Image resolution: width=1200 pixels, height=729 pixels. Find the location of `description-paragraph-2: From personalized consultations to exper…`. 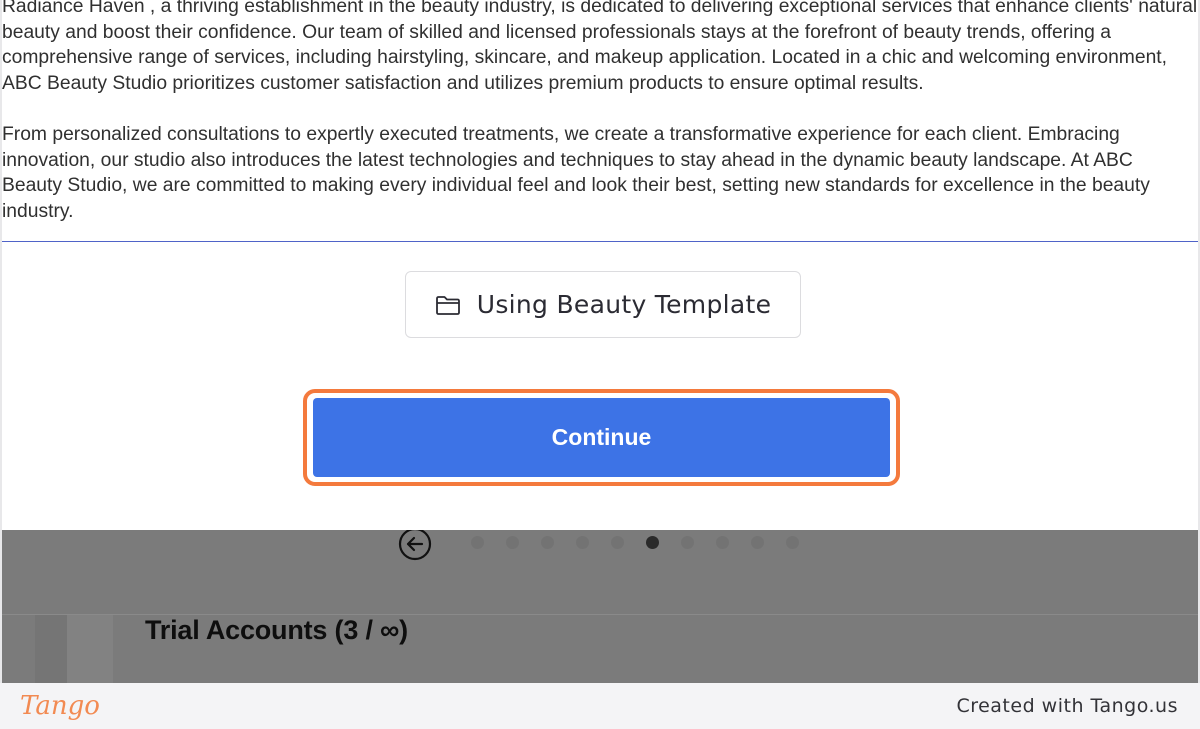

description-paragraph-2: From personalized consultations to exper… is located at coordinates (576, 172).